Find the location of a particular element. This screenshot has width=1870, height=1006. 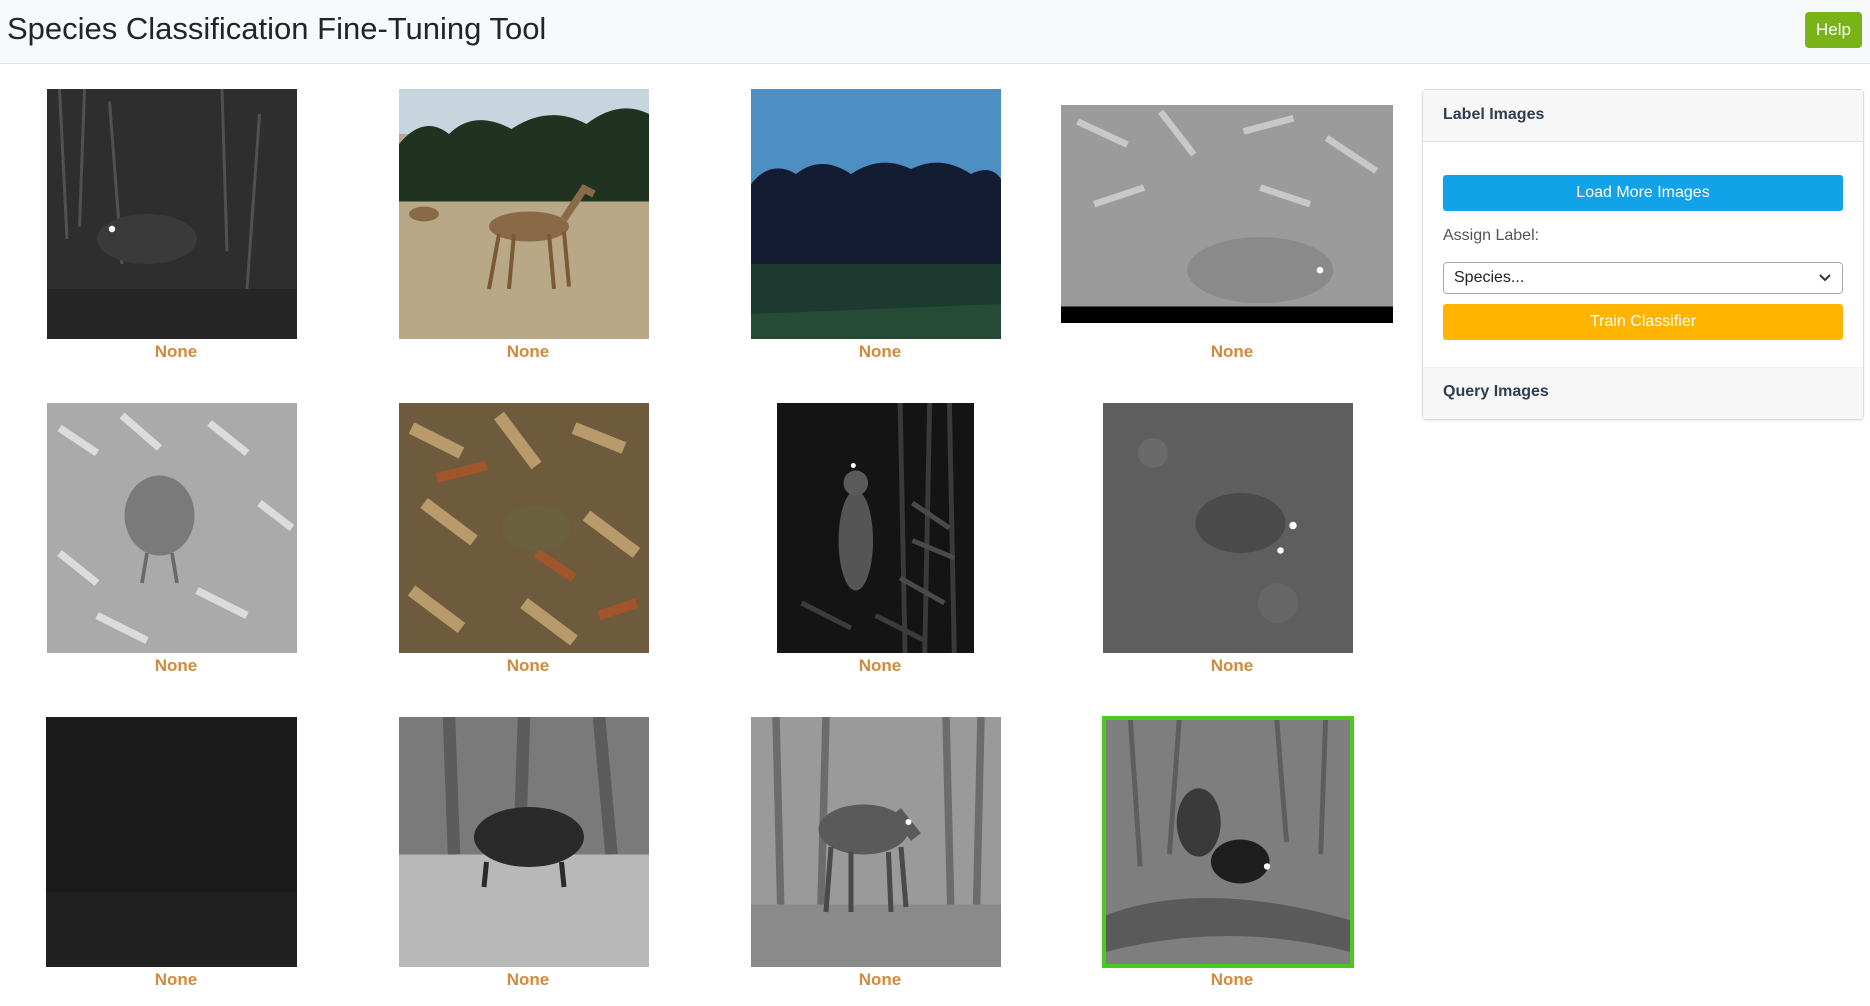

assign-label-text: Assign Label: is located at coordinates (1491, 235).